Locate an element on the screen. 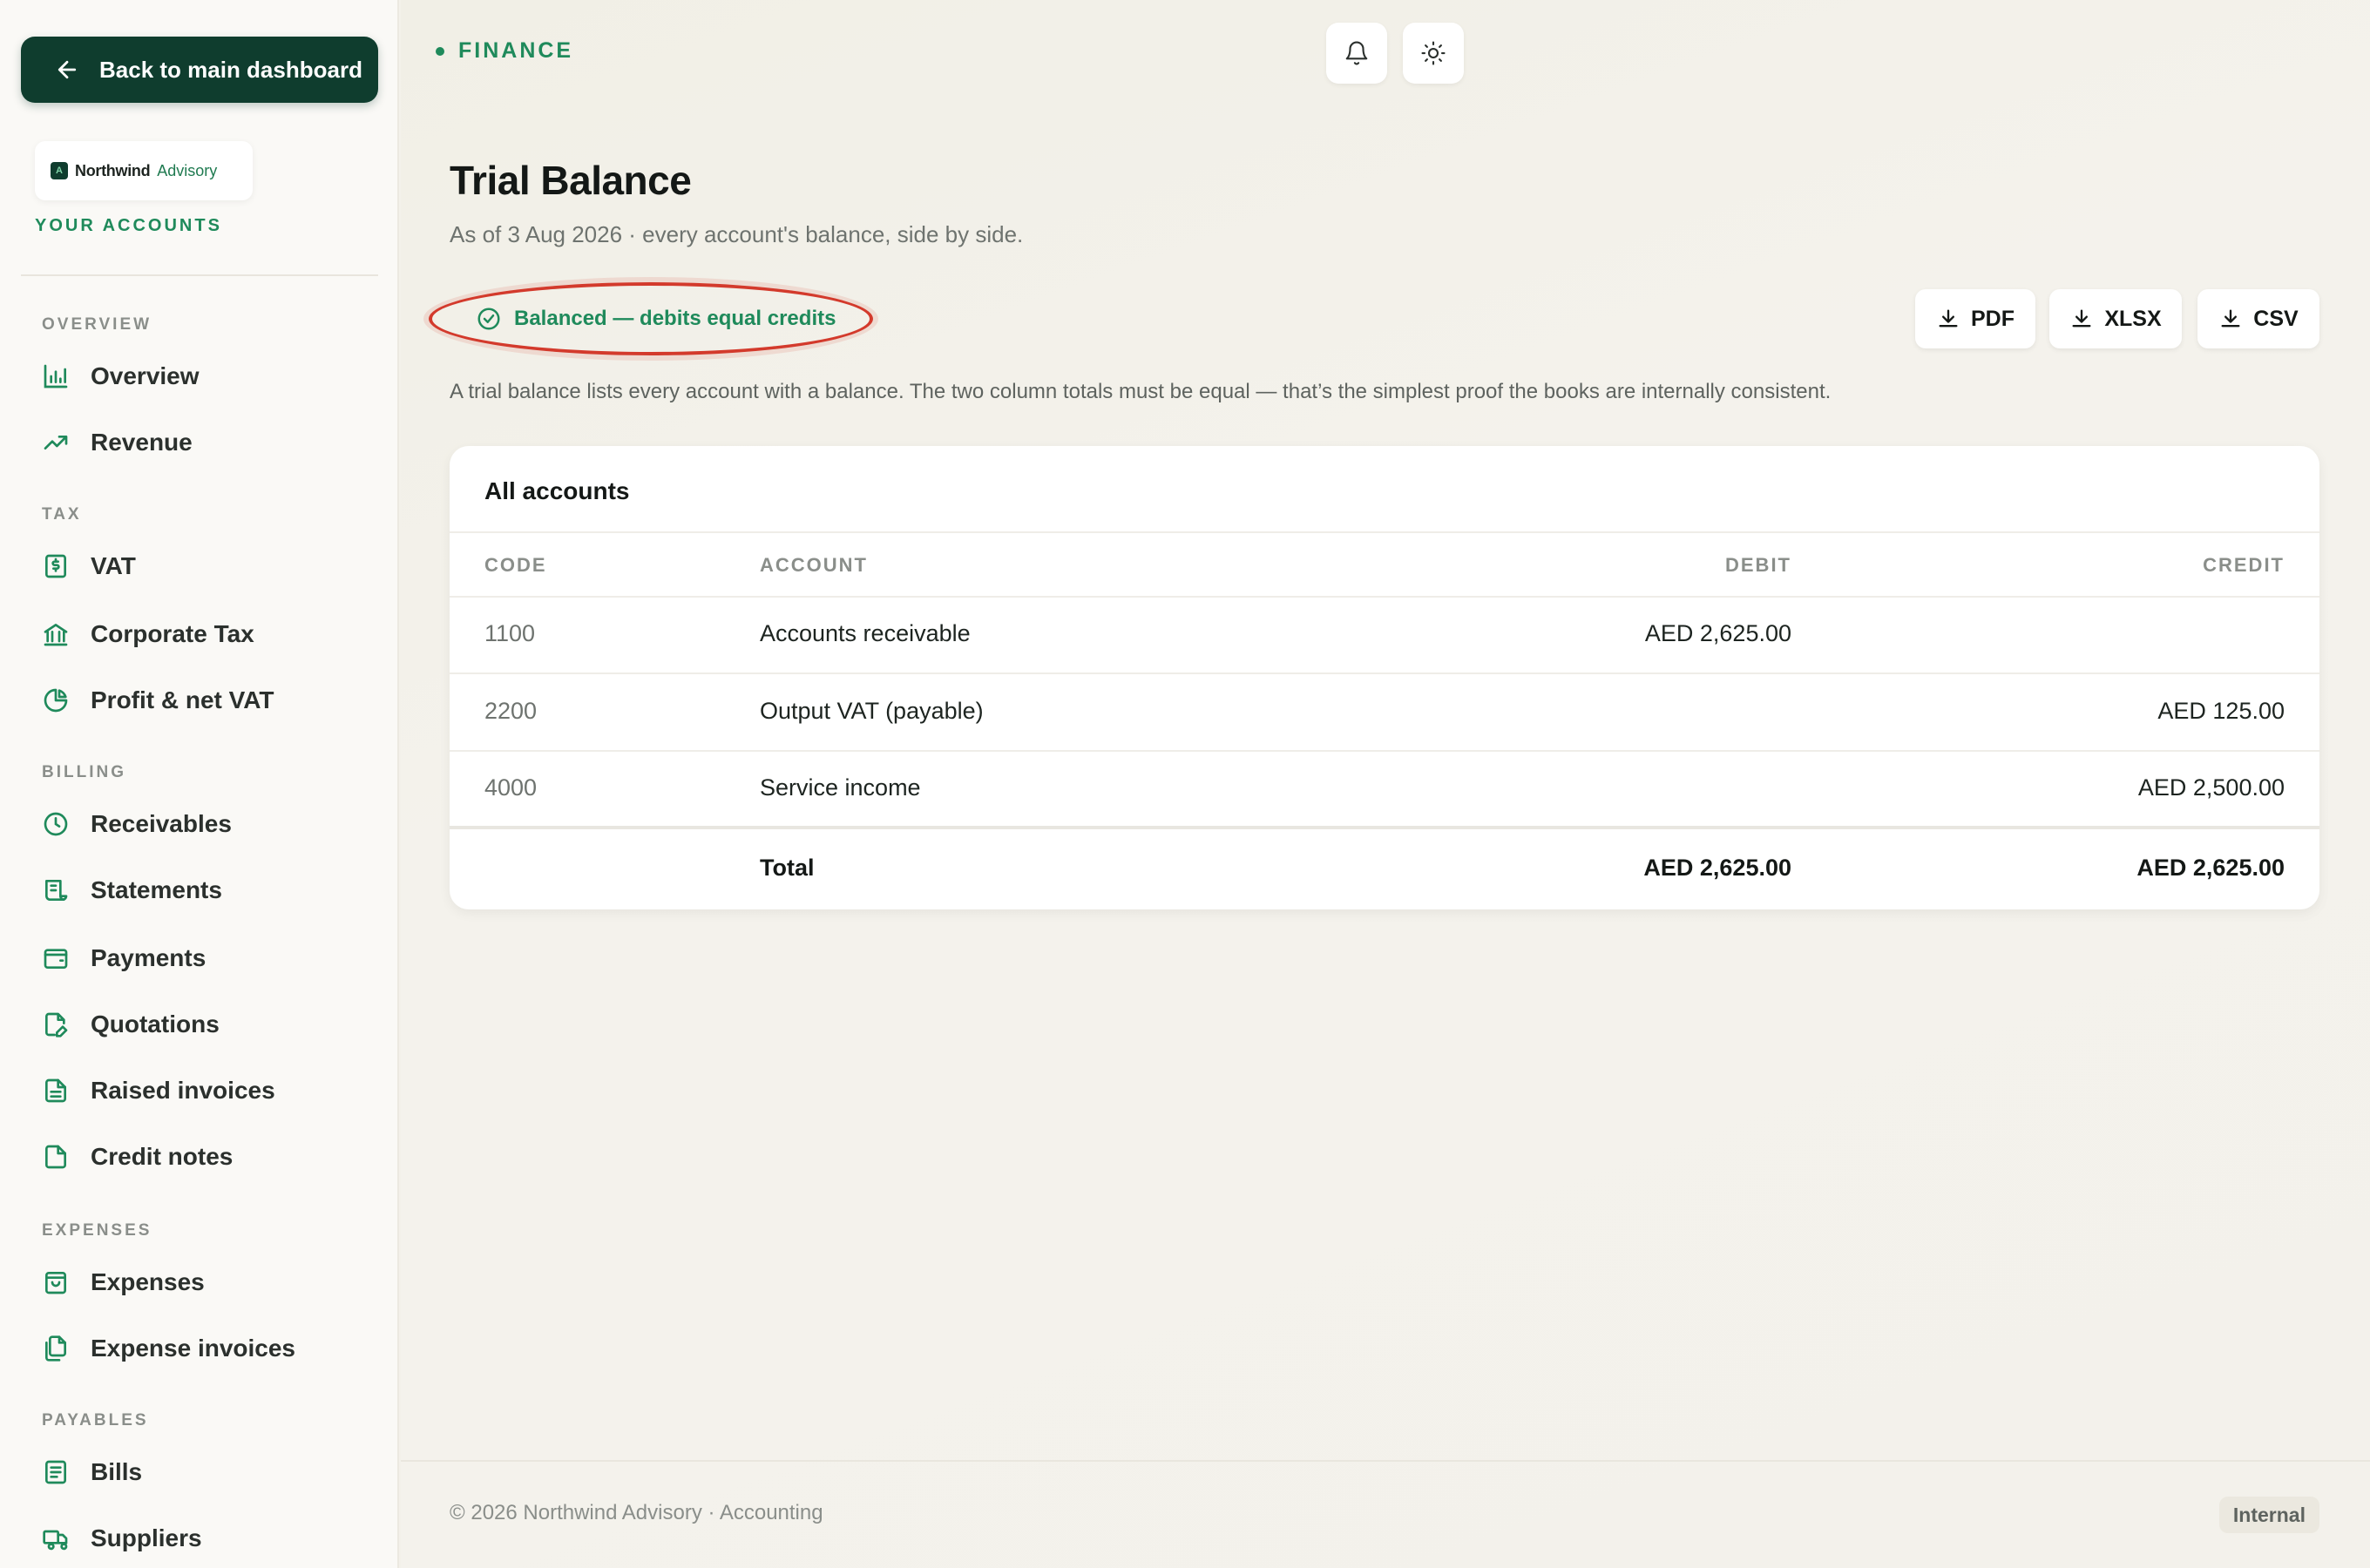  sidebar-item-label: Quotations is located at coordinates (155, 1024).